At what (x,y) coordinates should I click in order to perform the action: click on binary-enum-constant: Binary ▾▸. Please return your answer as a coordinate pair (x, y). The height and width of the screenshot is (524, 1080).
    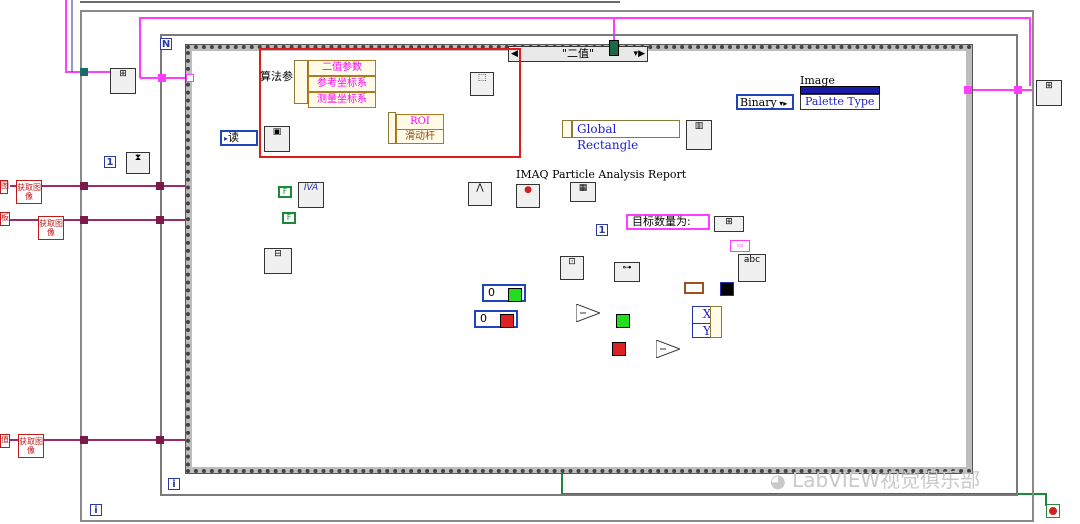
    Looking at the image, I should click on (765, 102).